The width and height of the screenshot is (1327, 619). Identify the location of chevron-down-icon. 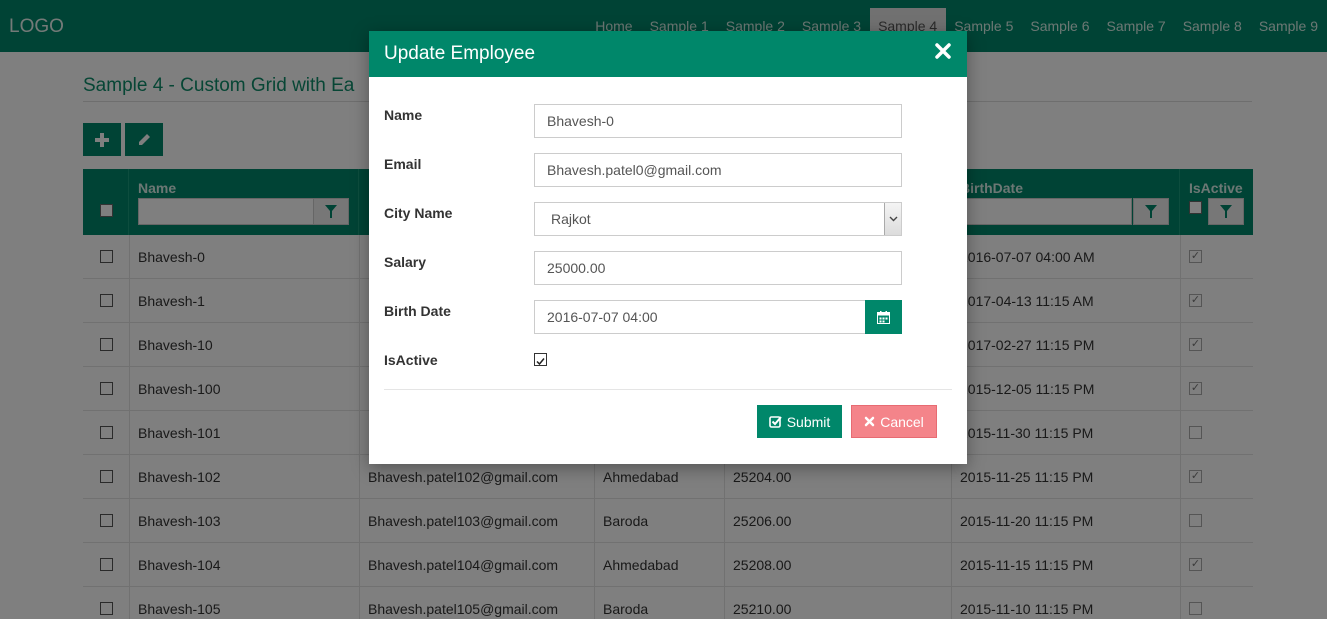
(892, 219).